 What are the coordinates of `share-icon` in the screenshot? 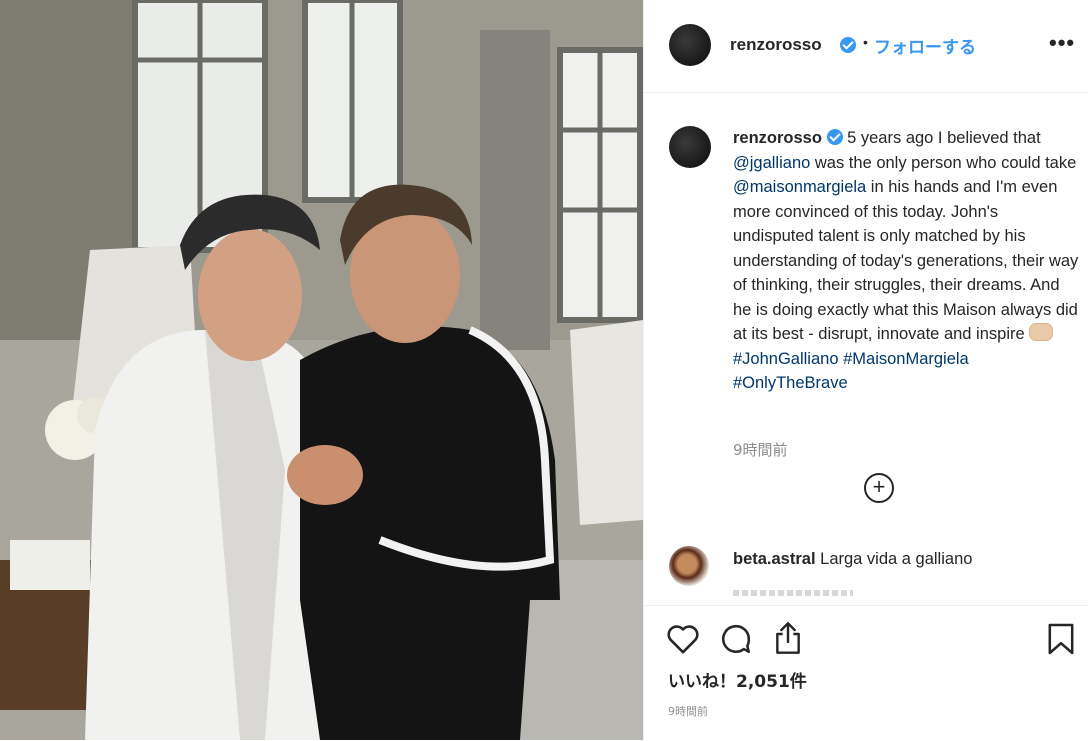 It's located at (788, 638).